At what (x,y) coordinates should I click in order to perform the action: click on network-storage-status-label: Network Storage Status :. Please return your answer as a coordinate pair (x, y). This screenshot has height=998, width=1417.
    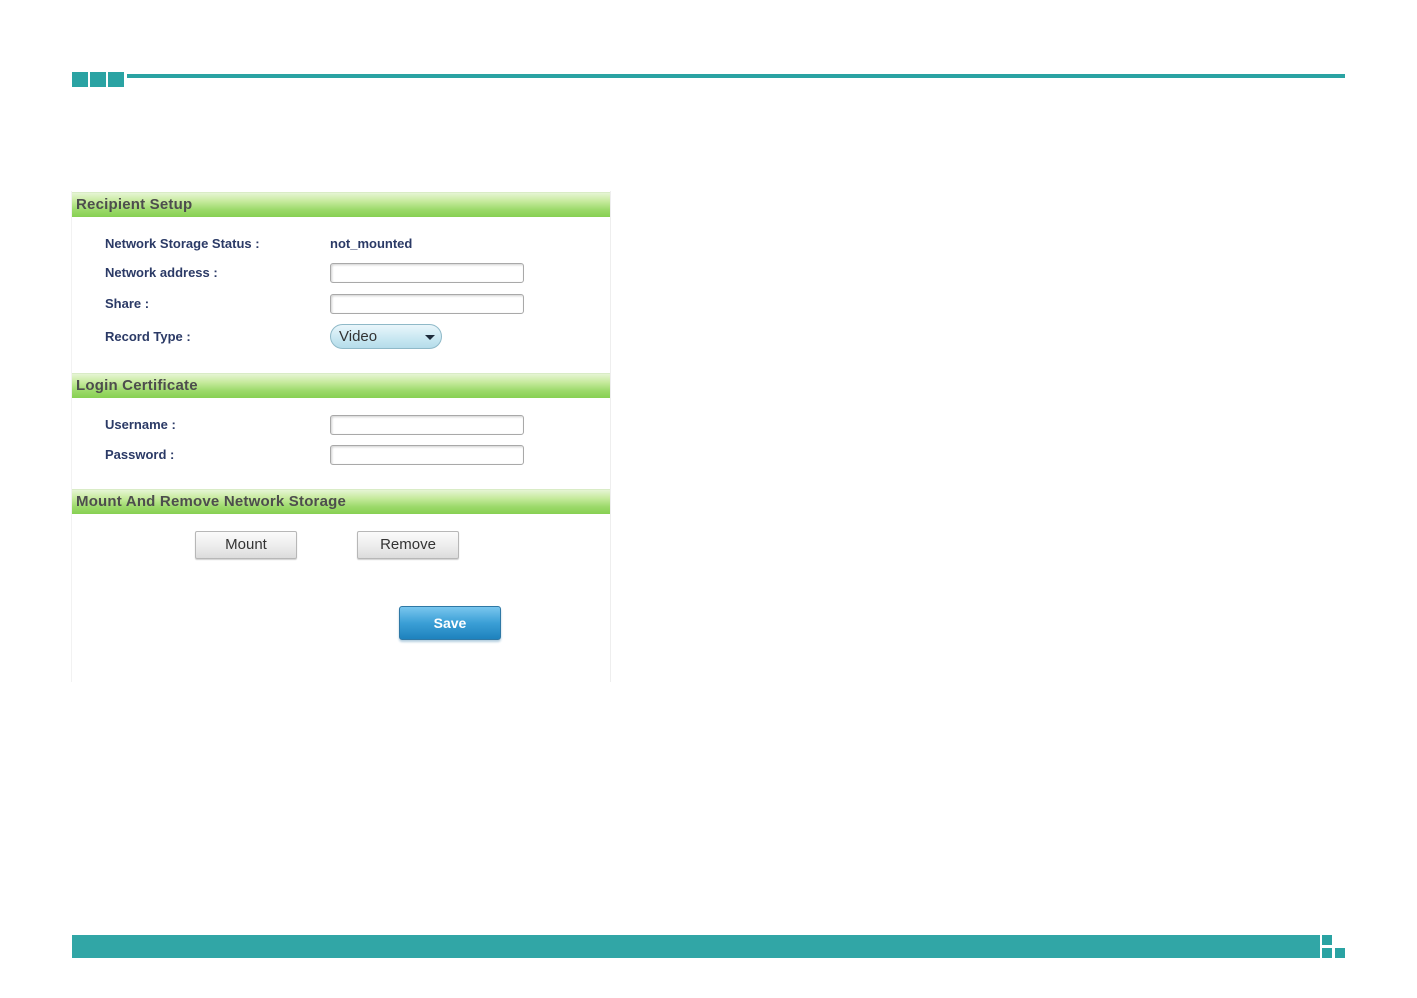
    Looking at the image, I should click on (182, 243).